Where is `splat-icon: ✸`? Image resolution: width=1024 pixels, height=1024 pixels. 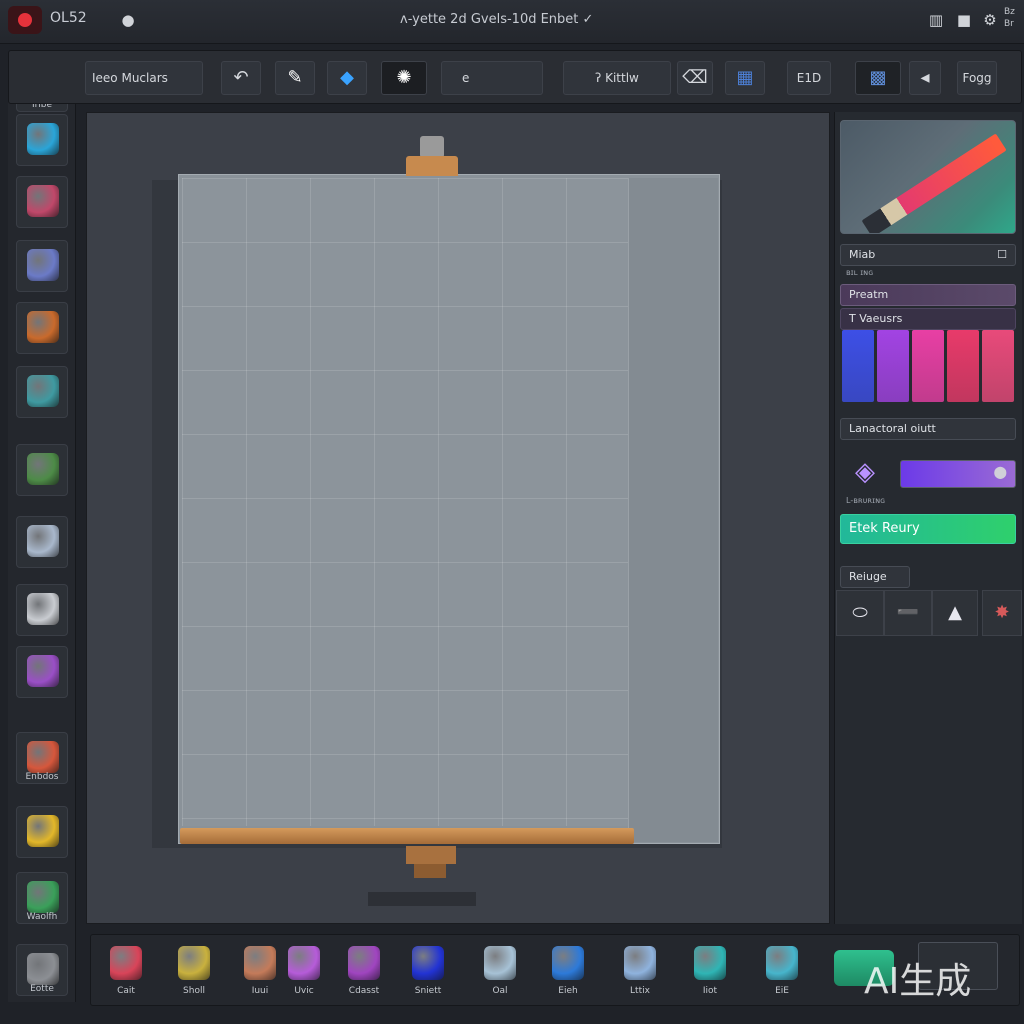
splat-icon: ✸ is located at coordinates (1002, 613).